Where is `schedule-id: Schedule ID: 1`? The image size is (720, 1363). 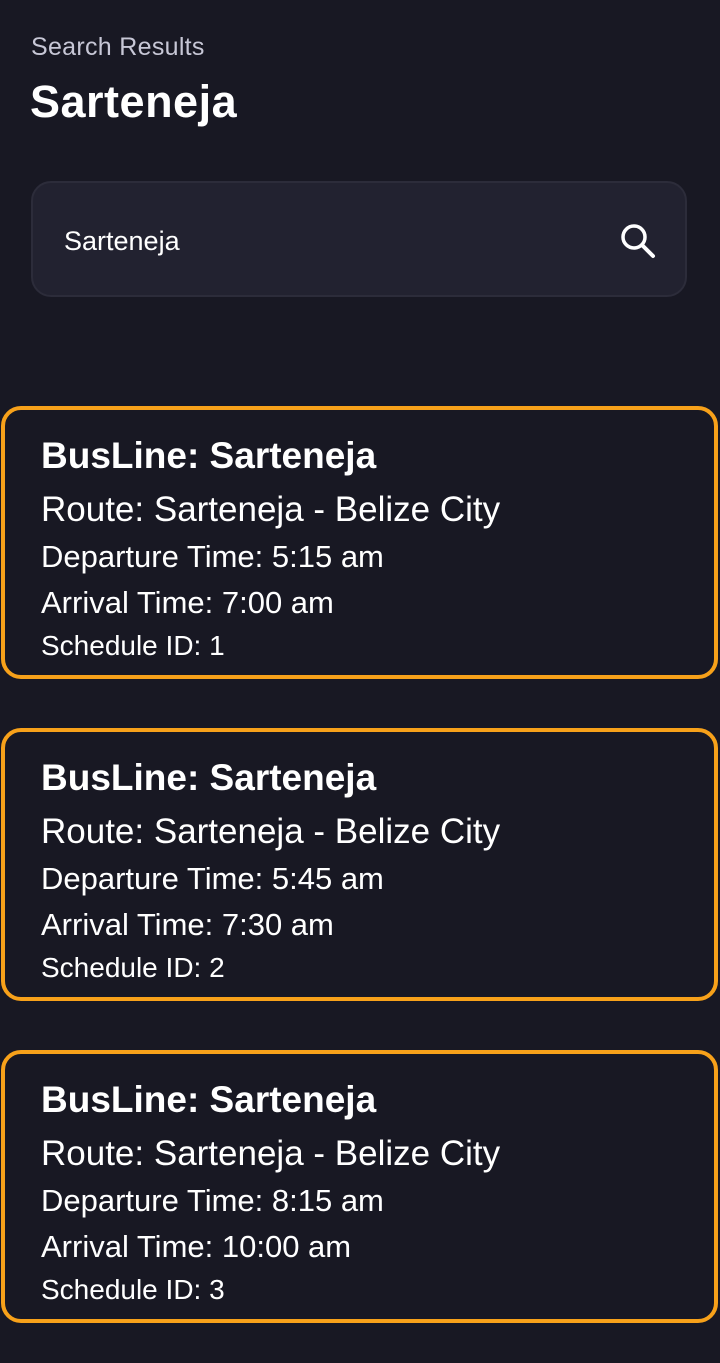 schedule-id: Schedule ID: 1 is located at coordinates (133, 645).